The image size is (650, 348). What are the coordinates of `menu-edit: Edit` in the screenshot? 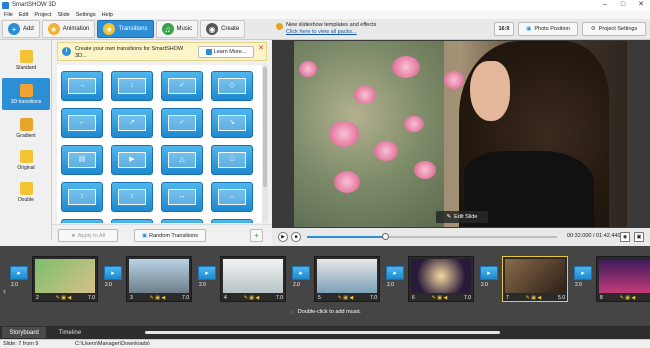 It's located at (23, 15).